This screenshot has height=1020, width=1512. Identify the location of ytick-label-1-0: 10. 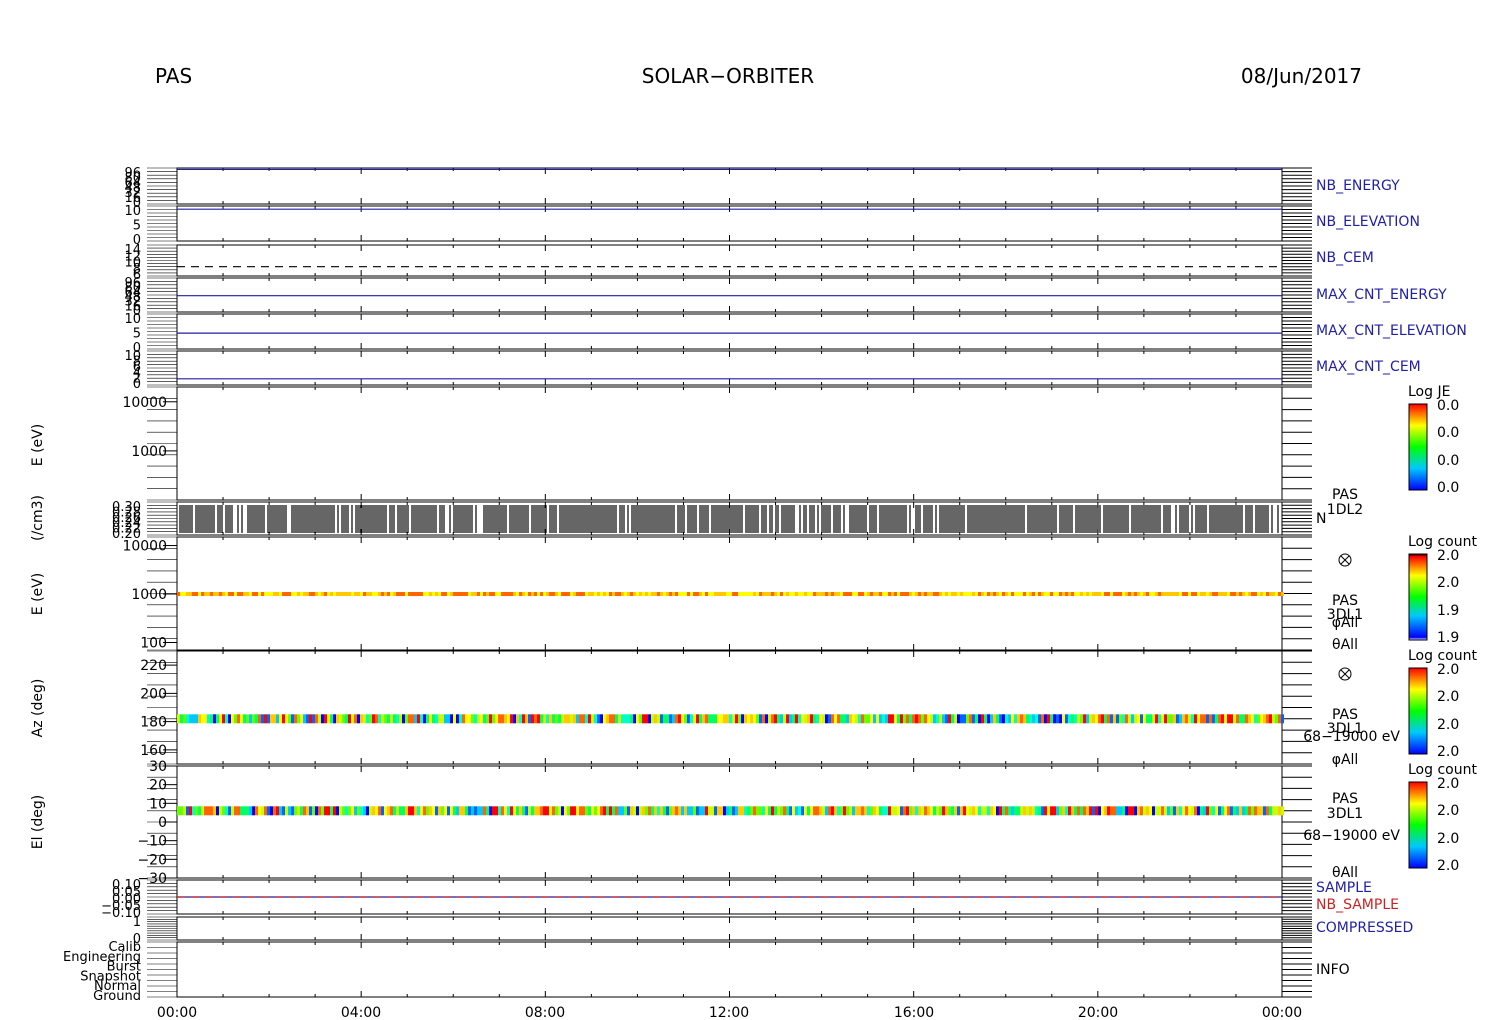
(132, 211).